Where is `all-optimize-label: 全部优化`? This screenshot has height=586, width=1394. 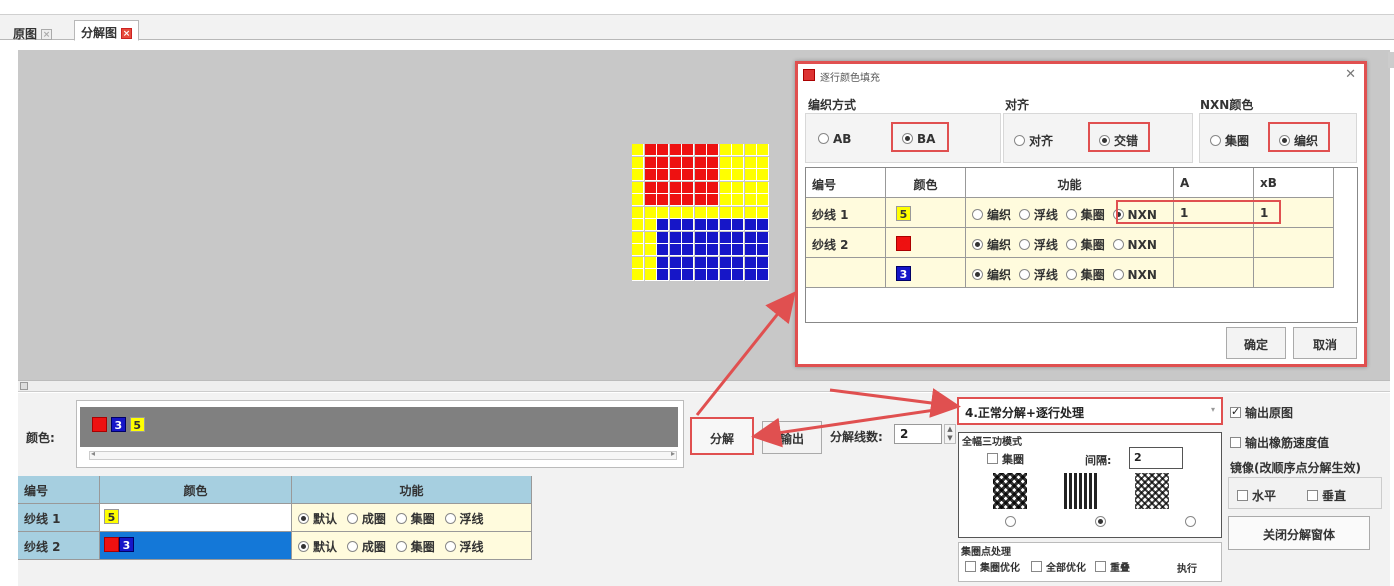 all-optimize-label: 全部优化 is located at coordinates (1066, 568).